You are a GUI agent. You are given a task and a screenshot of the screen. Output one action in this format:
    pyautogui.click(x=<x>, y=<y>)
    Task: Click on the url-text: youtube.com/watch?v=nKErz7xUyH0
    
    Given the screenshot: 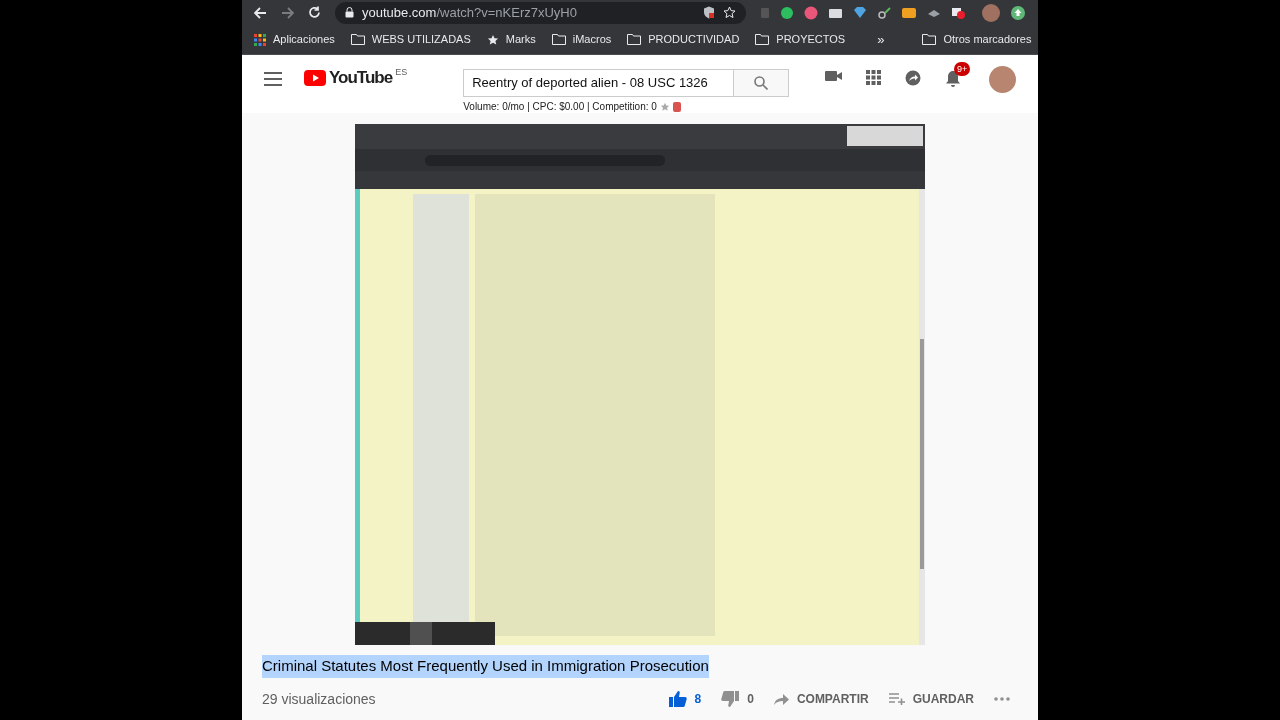 What is the action you would take?
    pyautogui.click(x=469, y=12)
    